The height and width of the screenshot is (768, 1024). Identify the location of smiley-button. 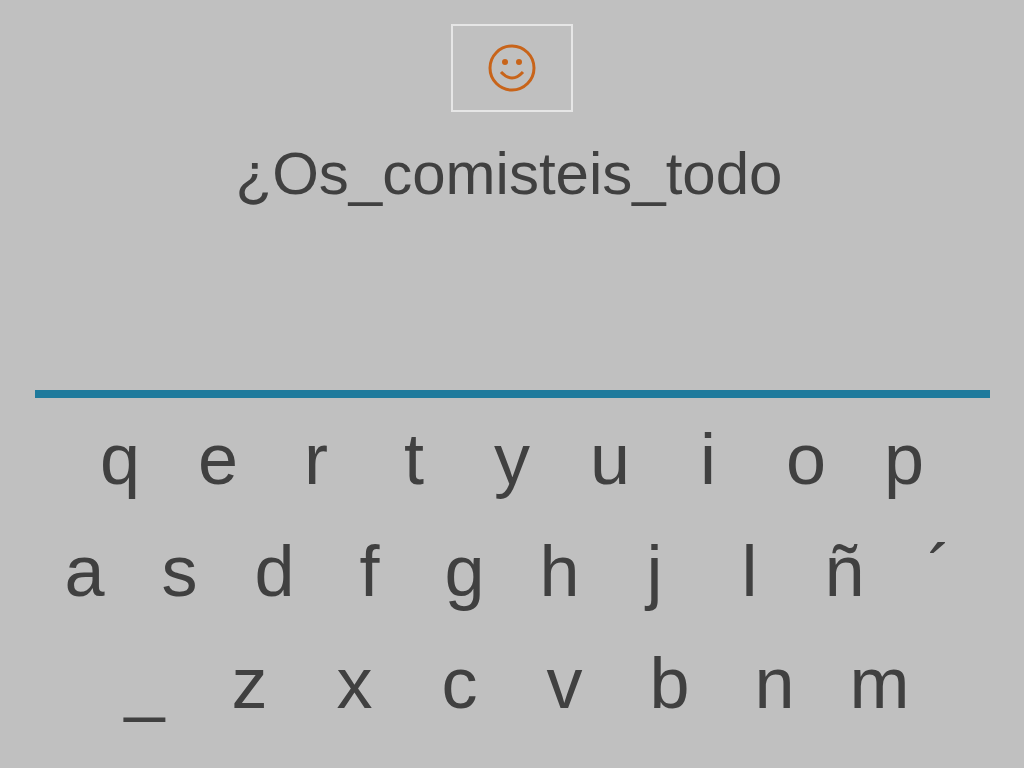
(512, 68).